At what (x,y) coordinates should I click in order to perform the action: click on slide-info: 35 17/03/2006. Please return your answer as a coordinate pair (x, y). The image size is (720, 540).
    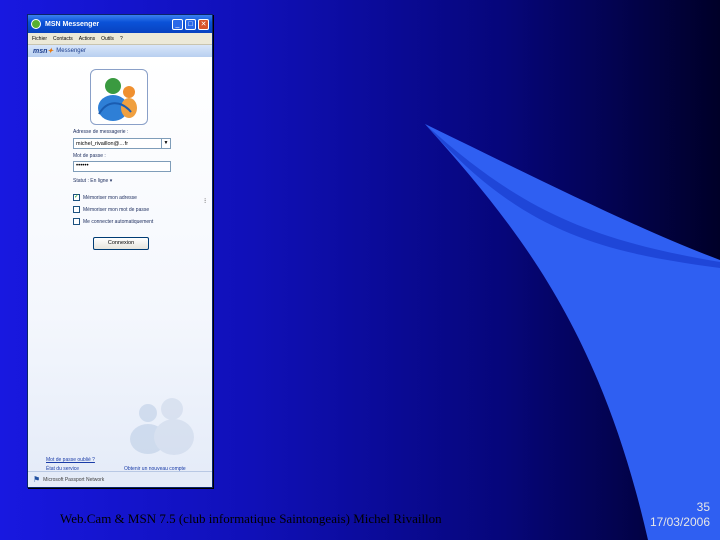
    Looking at the image, I should click on (680, 515).